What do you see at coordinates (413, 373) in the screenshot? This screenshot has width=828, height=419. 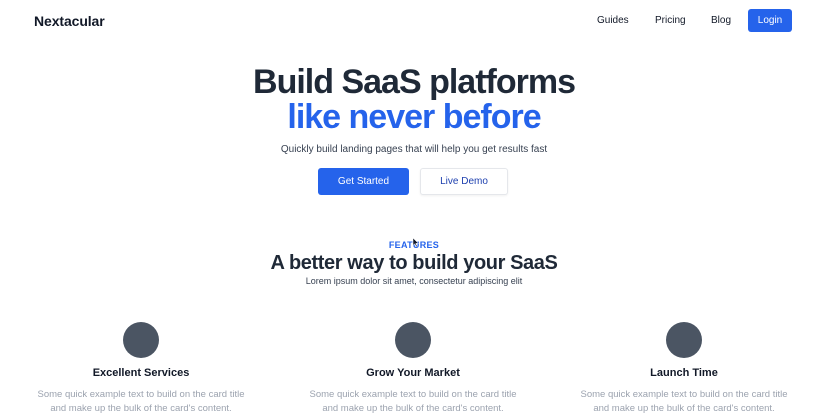 I see `feature-card-title: Grow Your Market` at bounding box center [413, 373].